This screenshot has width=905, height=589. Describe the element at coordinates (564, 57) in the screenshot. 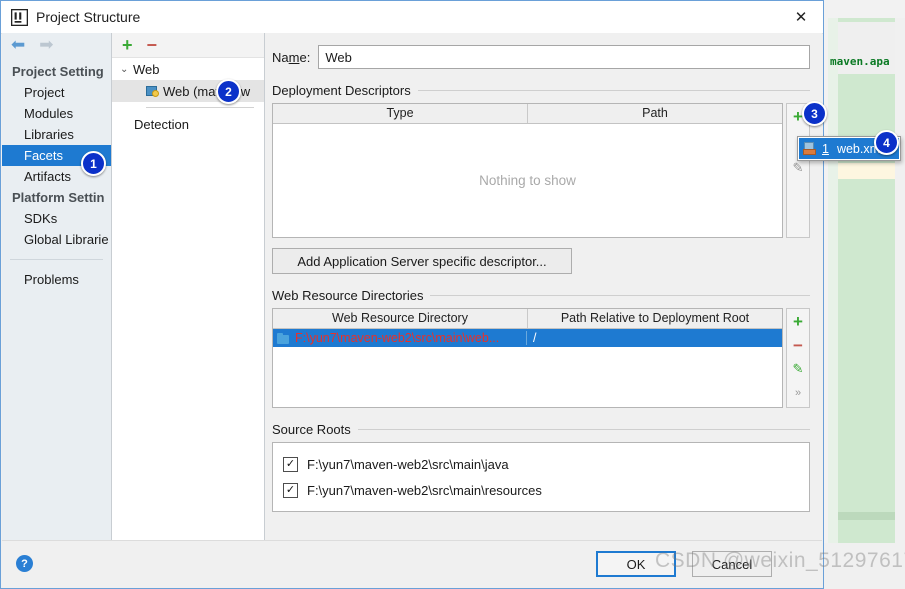

I see `name-input` at that location.